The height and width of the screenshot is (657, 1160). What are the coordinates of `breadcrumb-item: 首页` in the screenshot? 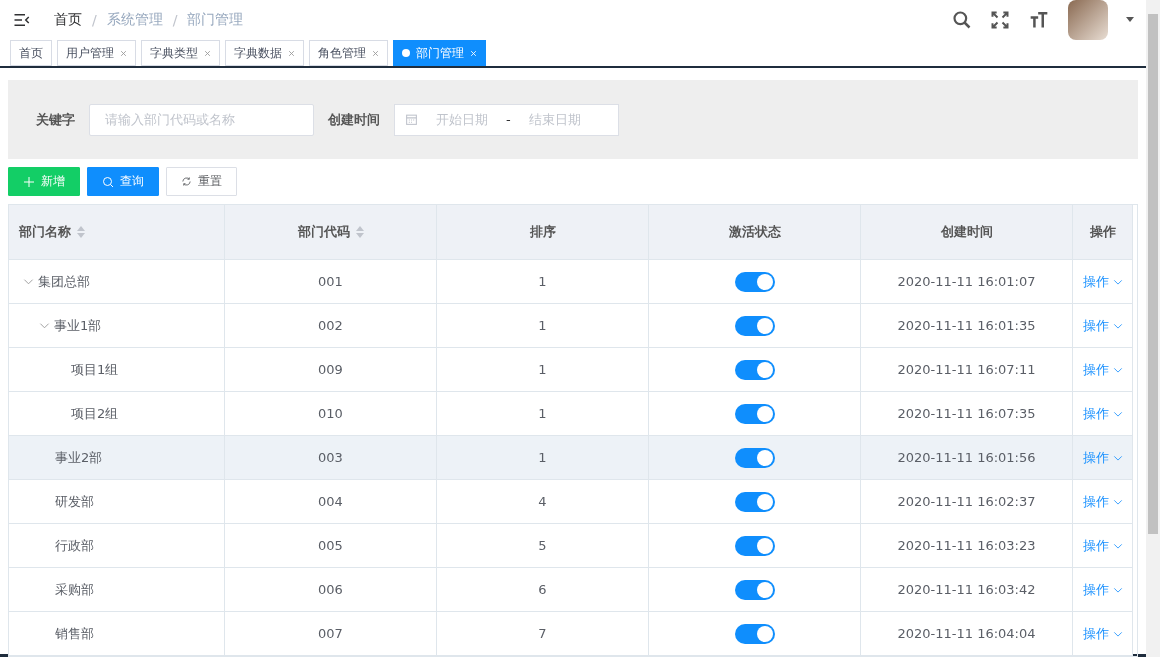 It's located at (68, 20).